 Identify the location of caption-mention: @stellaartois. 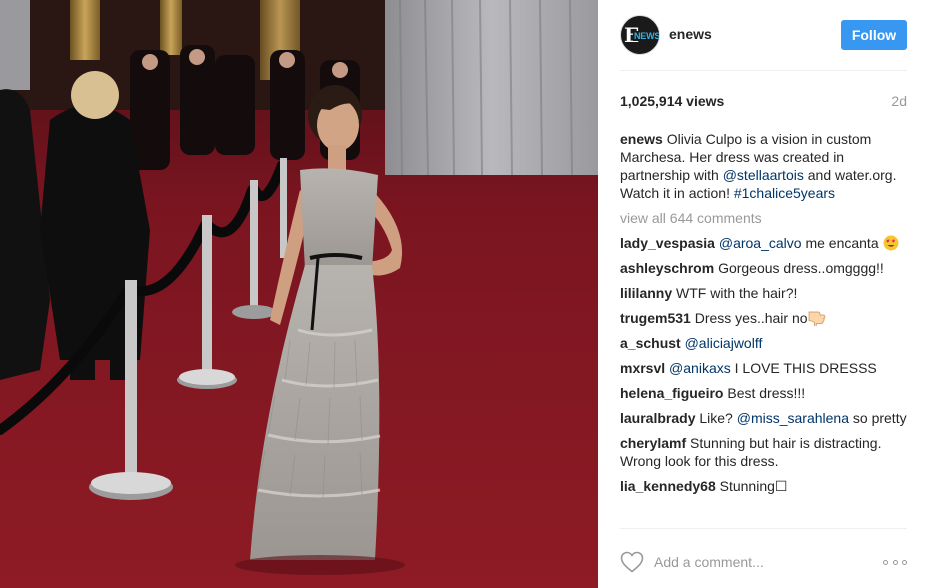
(763, 175).